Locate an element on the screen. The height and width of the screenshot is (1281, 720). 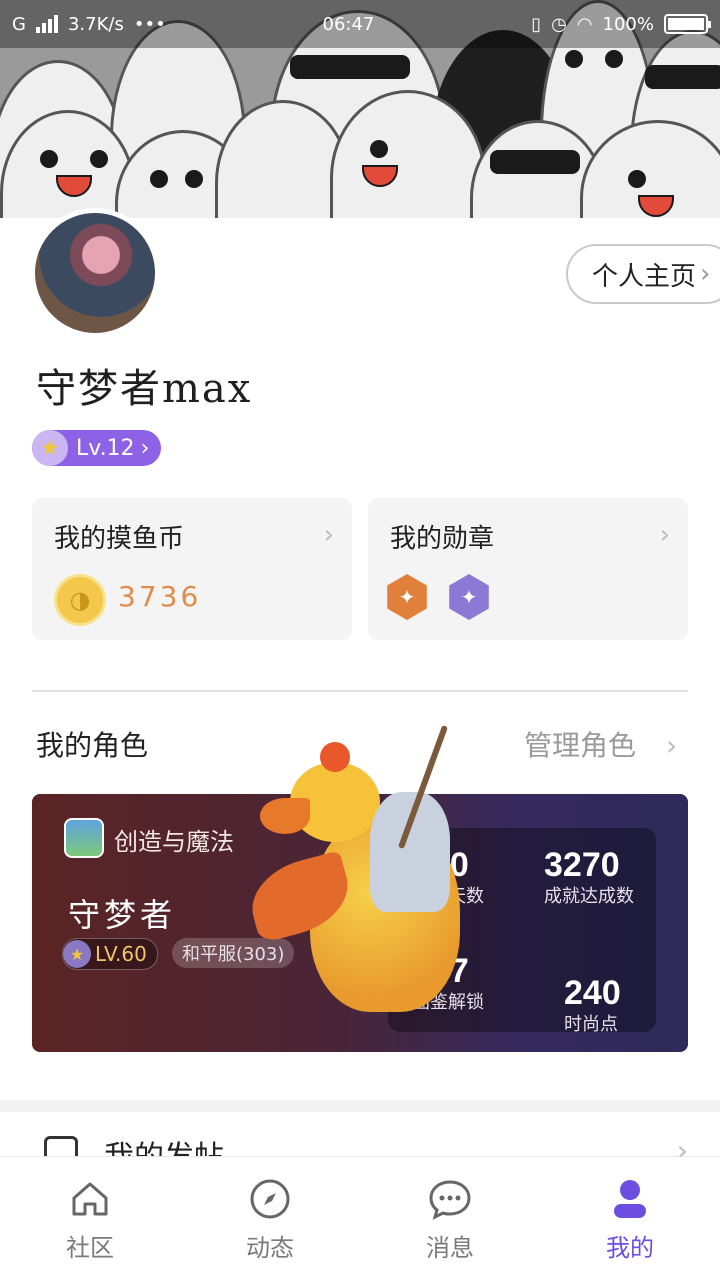
coins-card: 我的摸鱼币 › ◑ 3736 is located at coordinates (192, 569).